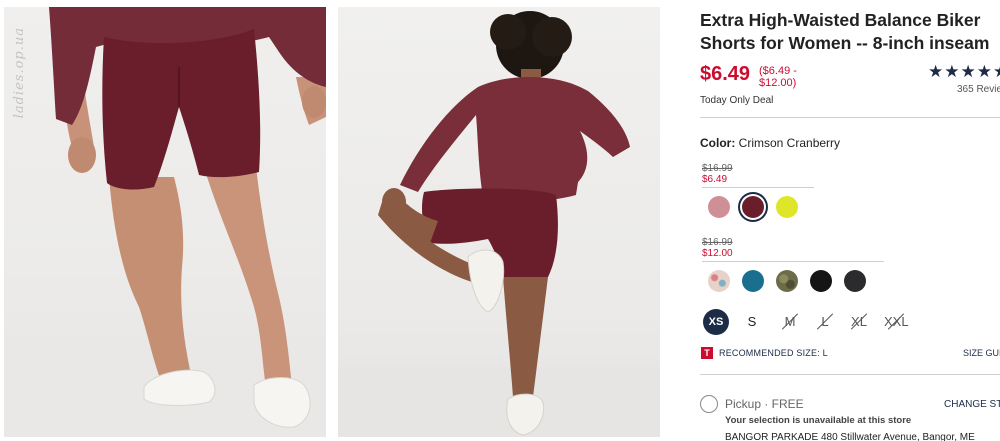 Image resolution: width=1000 pixels, height=441 pixels. I want to click on reviews-link: 365 Reviews, so click(978, 89).